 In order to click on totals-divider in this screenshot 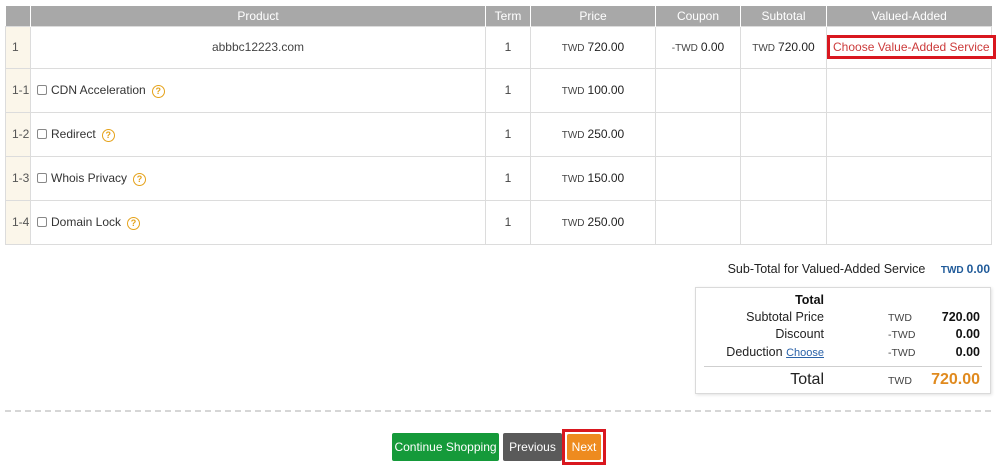, I will do `click(843, 366)`.